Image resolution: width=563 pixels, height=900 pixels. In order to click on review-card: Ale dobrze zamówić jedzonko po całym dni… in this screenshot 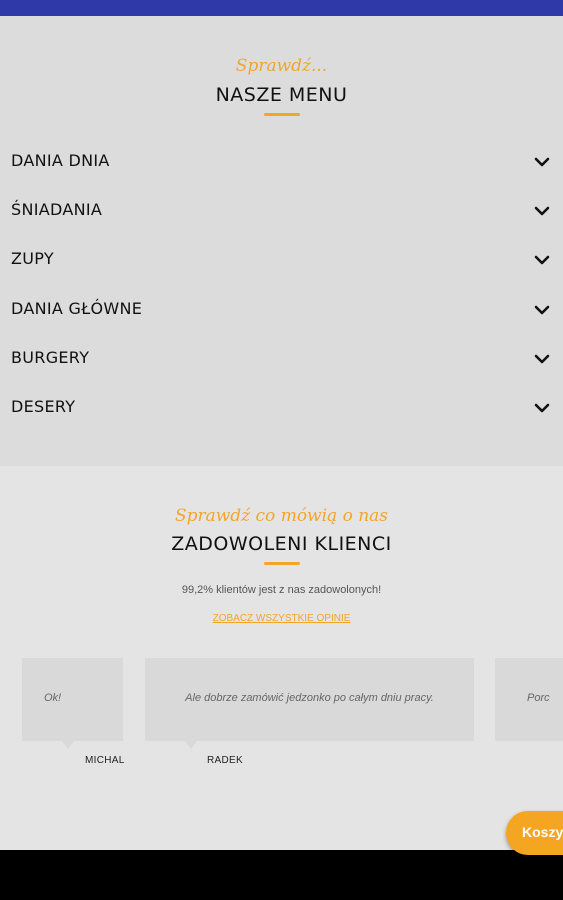, I will do `click(309, 703)`.